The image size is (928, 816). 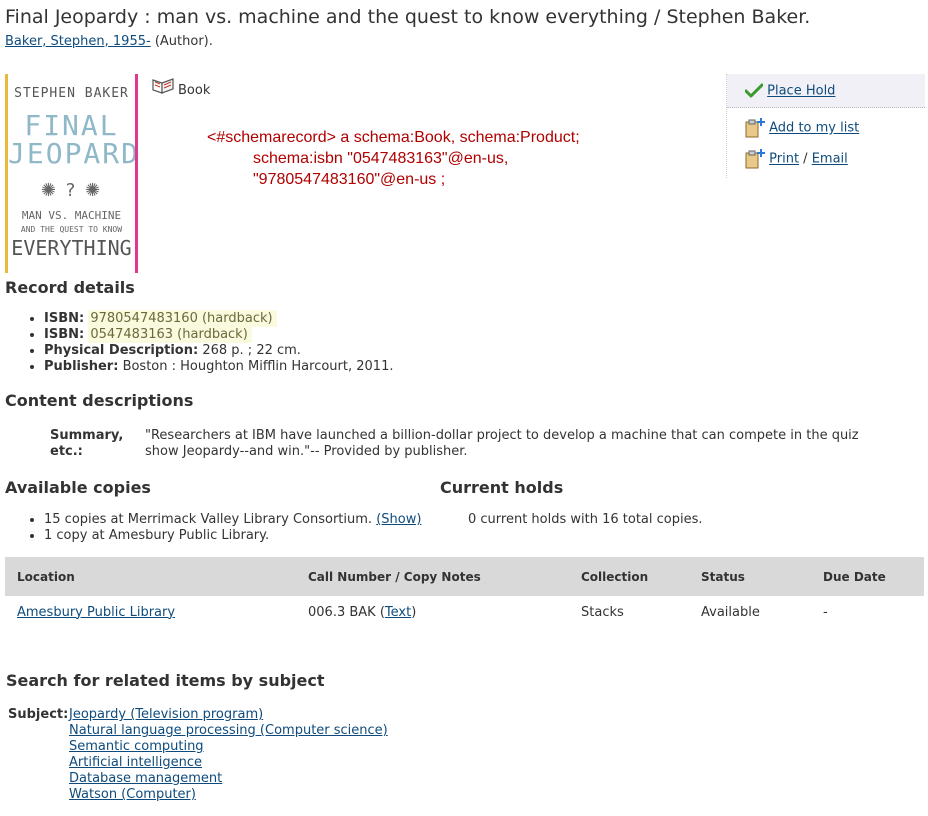 I want to click on print-email-row: Print / Email, so click(x=796, y=159).